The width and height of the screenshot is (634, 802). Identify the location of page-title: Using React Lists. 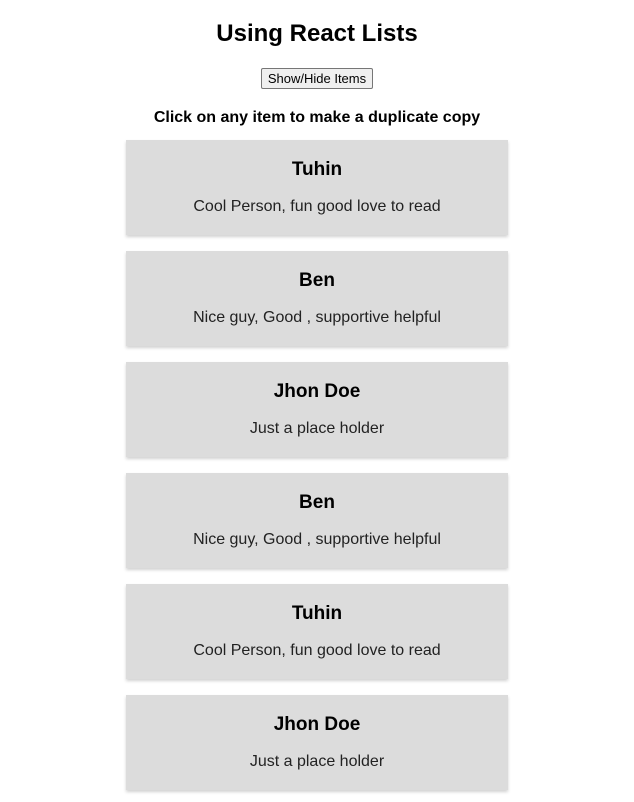
(317, 33).